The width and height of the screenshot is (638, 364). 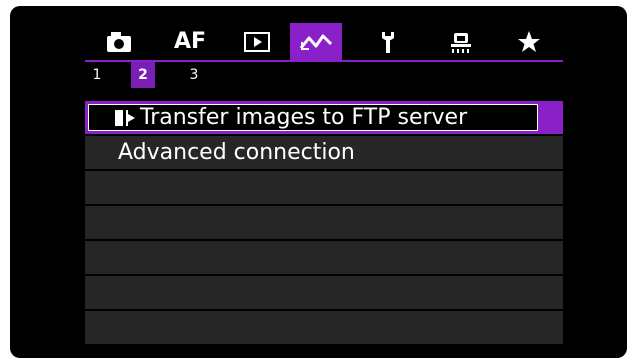 What do you see at coordinates (236, 152) in the screenshot?
I see `menu-item-label: Advanced connection` at bounding box center [236, 152].